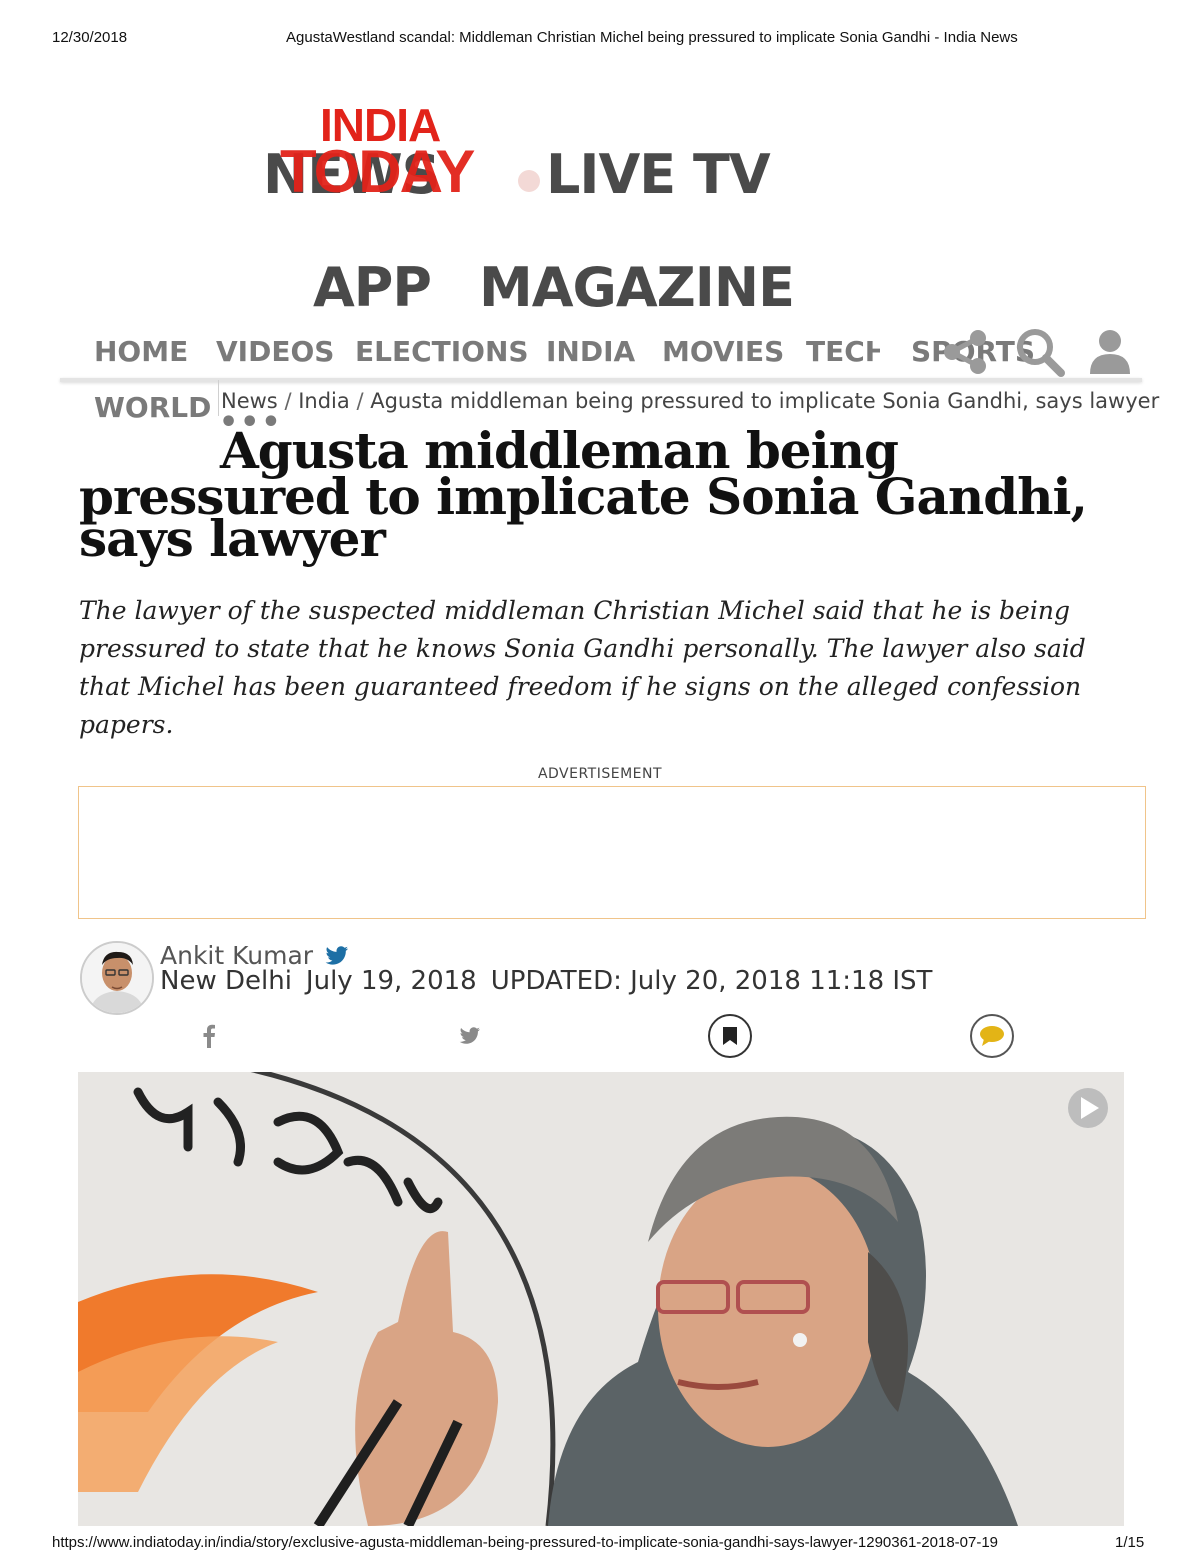 This screenshot has width=1200, height=1552. What do you see at coordinates (711, 981) in the screenshot?
I see `updated-date: UPDATED: July 20, 2018 11:18 IST` at bounding box center [711, 981].